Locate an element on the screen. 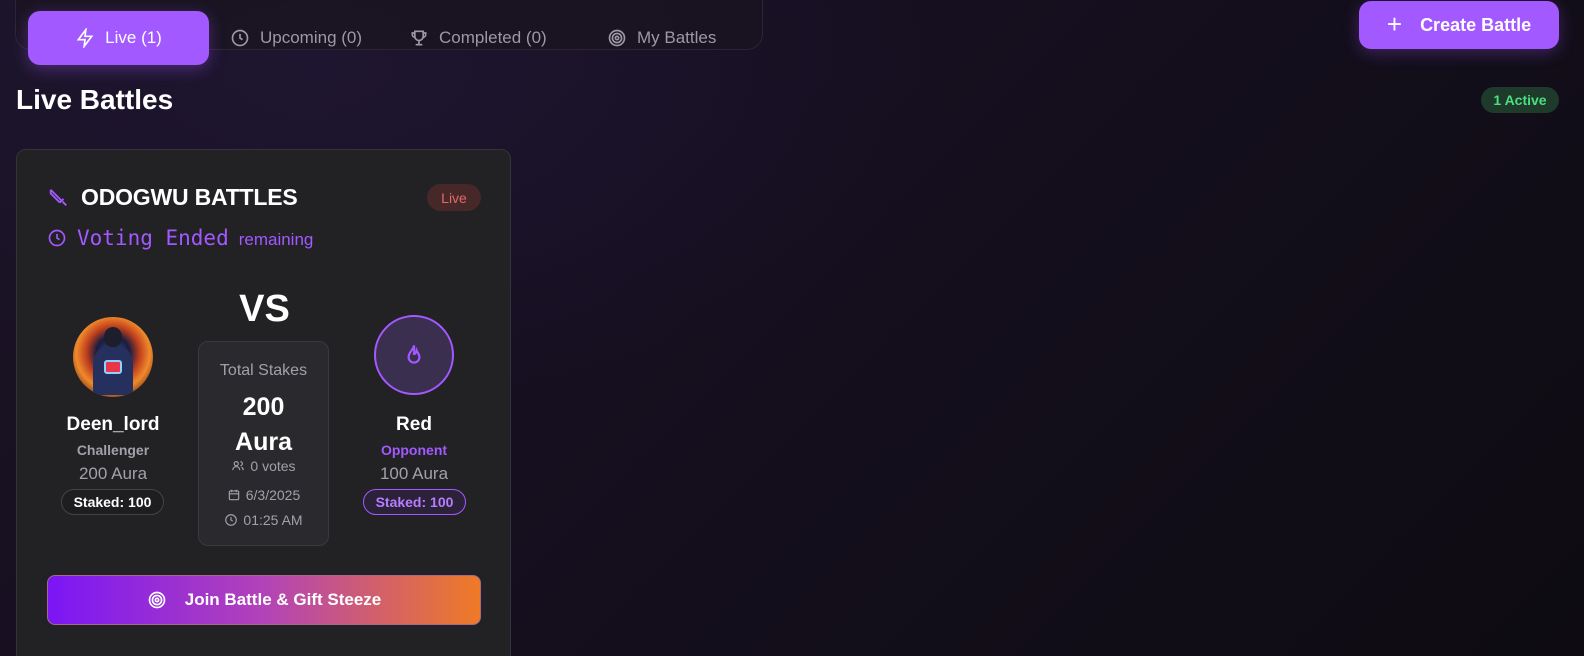  votes-count-text: 0 votes is located at coordinates (273, 466).